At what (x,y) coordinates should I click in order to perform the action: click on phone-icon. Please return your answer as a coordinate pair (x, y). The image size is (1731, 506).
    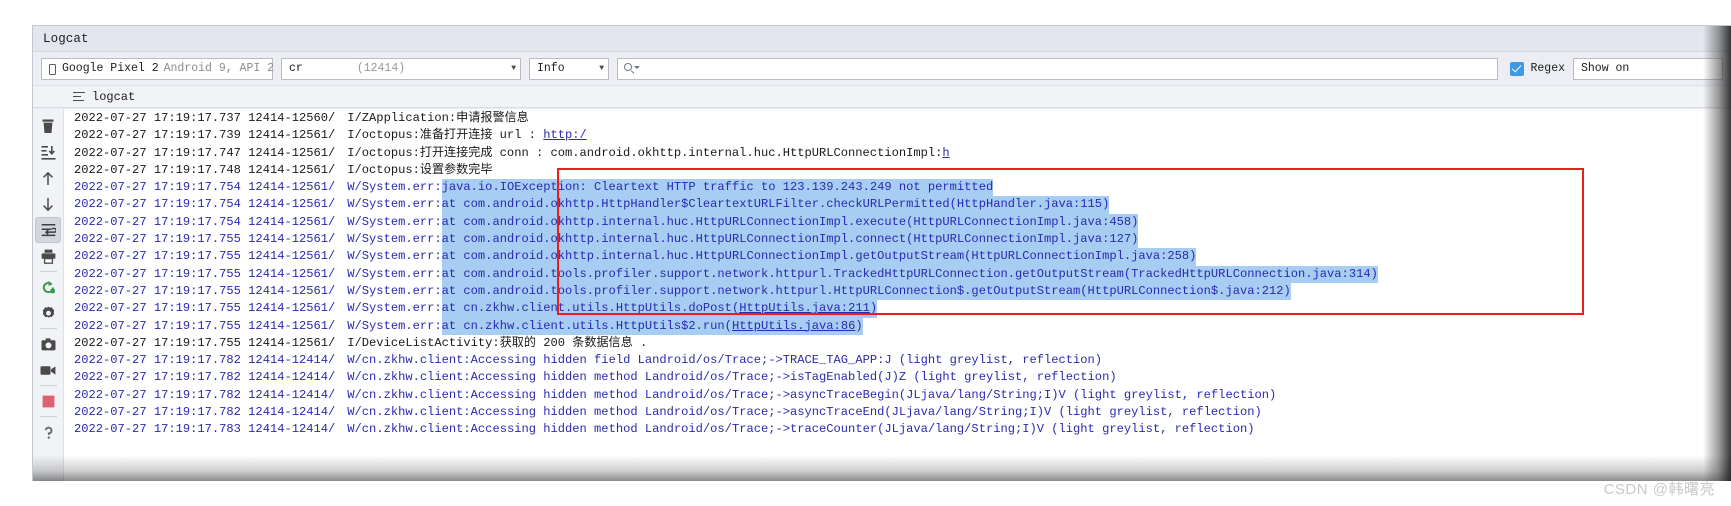
    Looking at the image, I should click on (52, 69).